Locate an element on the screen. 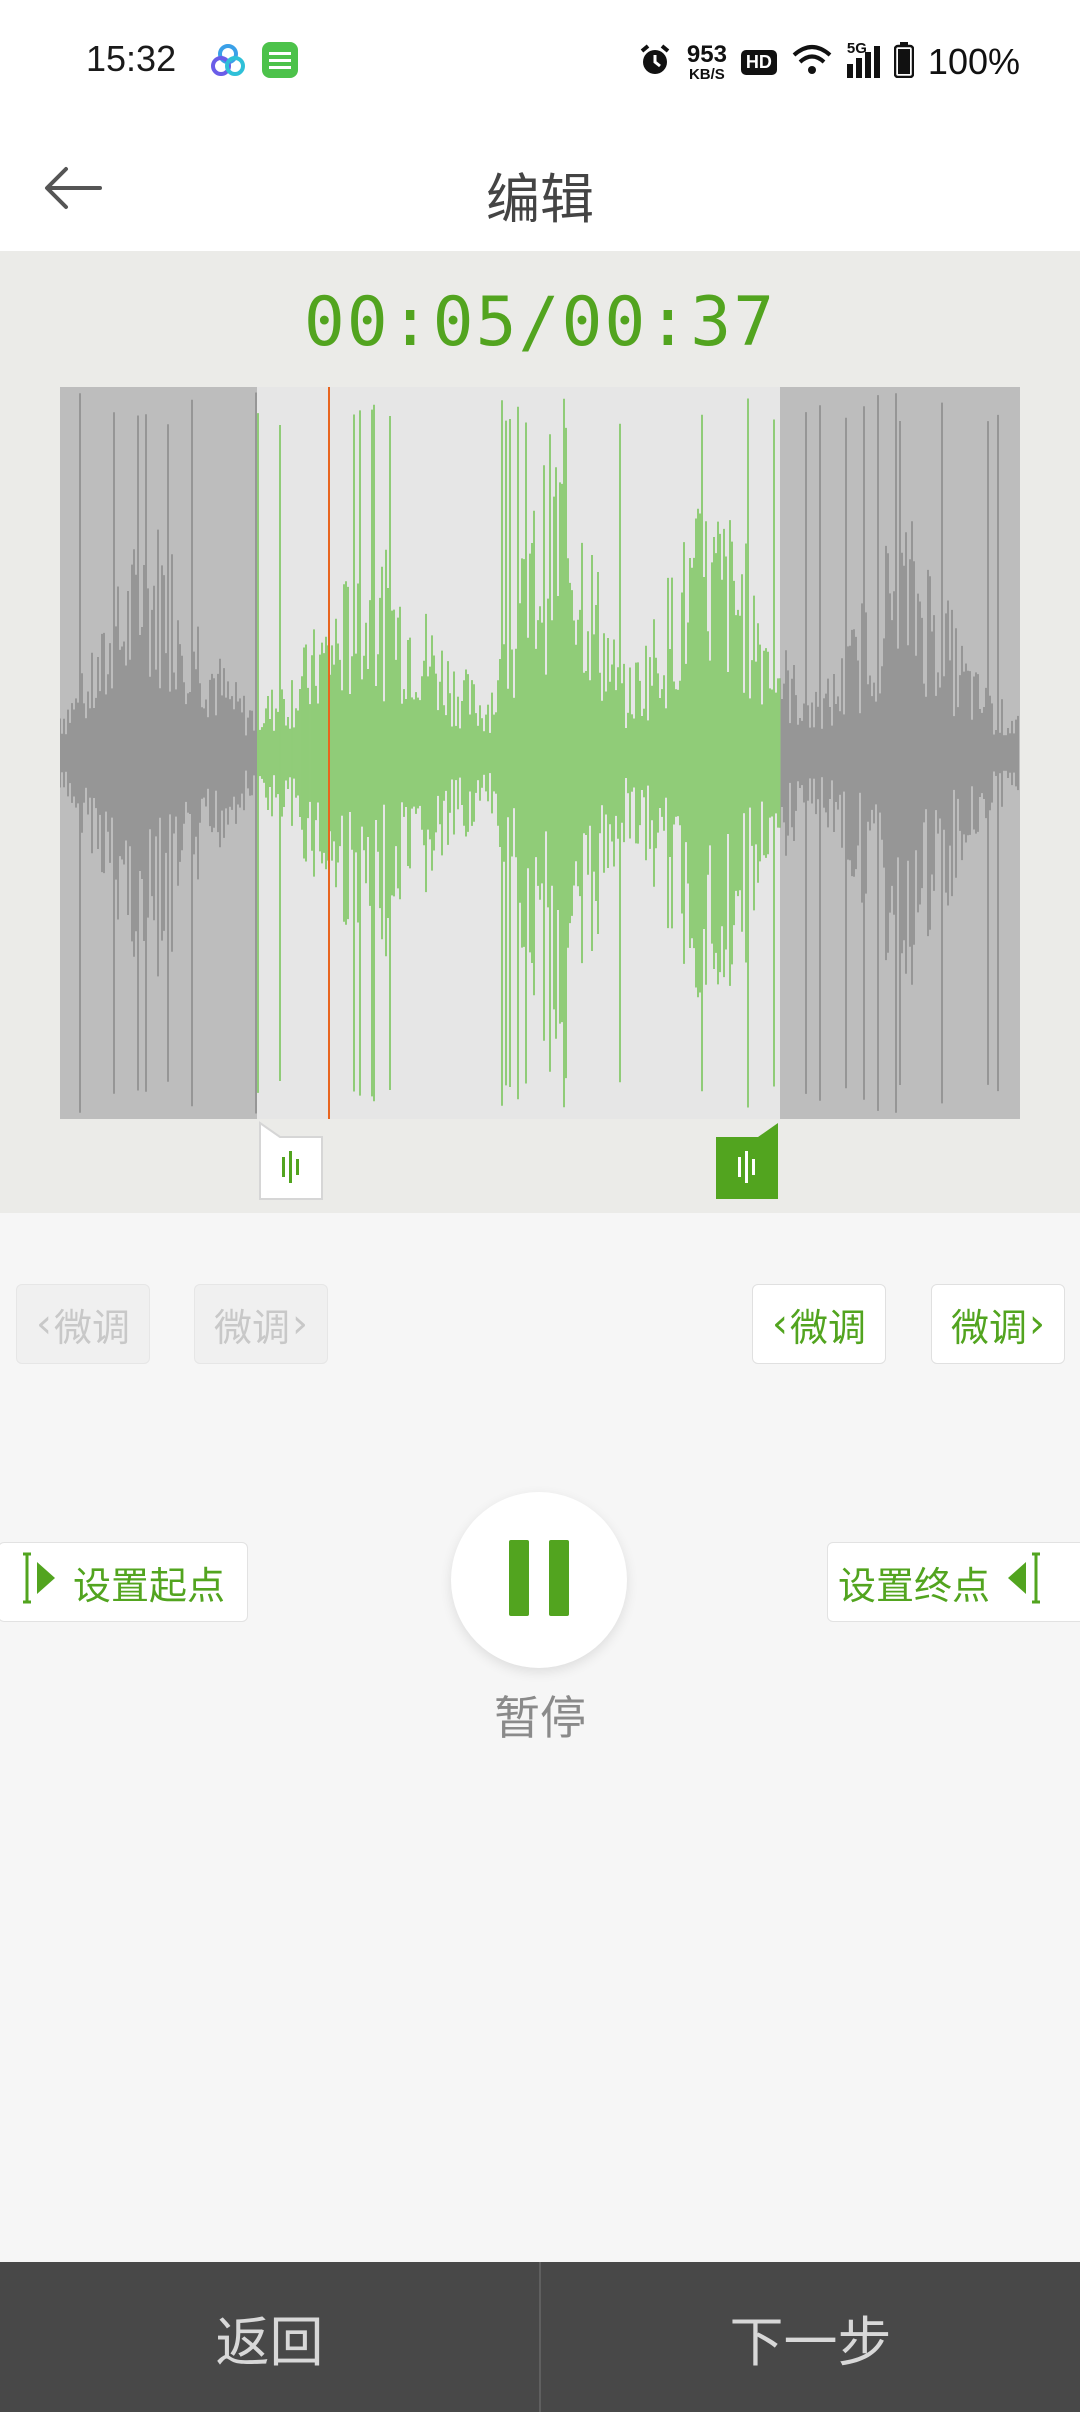 This screenshot has width=1080, height=2412. end-fine-tune-left-button: ‹ 微调 is located at coordinates (819, 1324).